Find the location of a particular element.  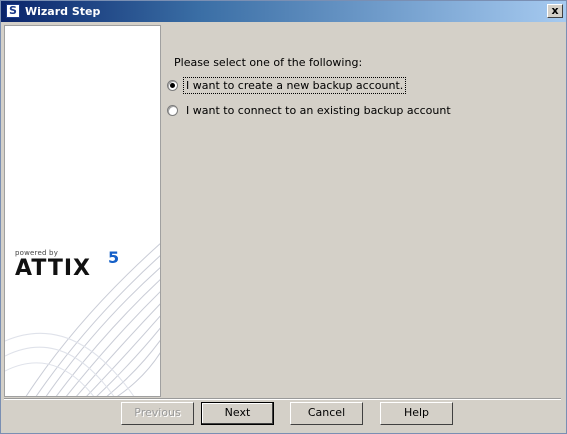

attix-logo-superscript: 5 is located at coordinates (114, 257).